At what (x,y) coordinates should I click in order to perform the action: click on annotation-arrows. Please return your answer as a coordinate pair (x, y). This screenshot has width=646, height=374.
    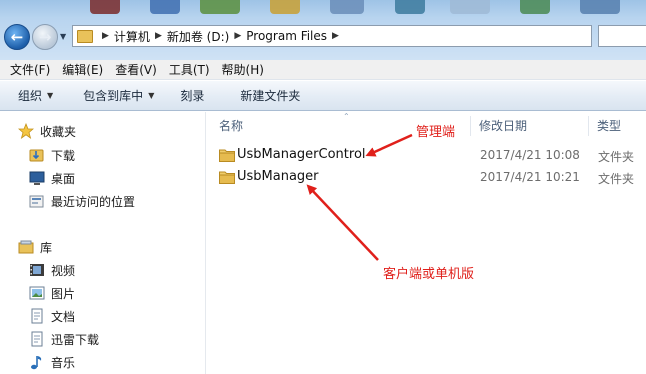
    Looking at the image, I should click on (359, 197).